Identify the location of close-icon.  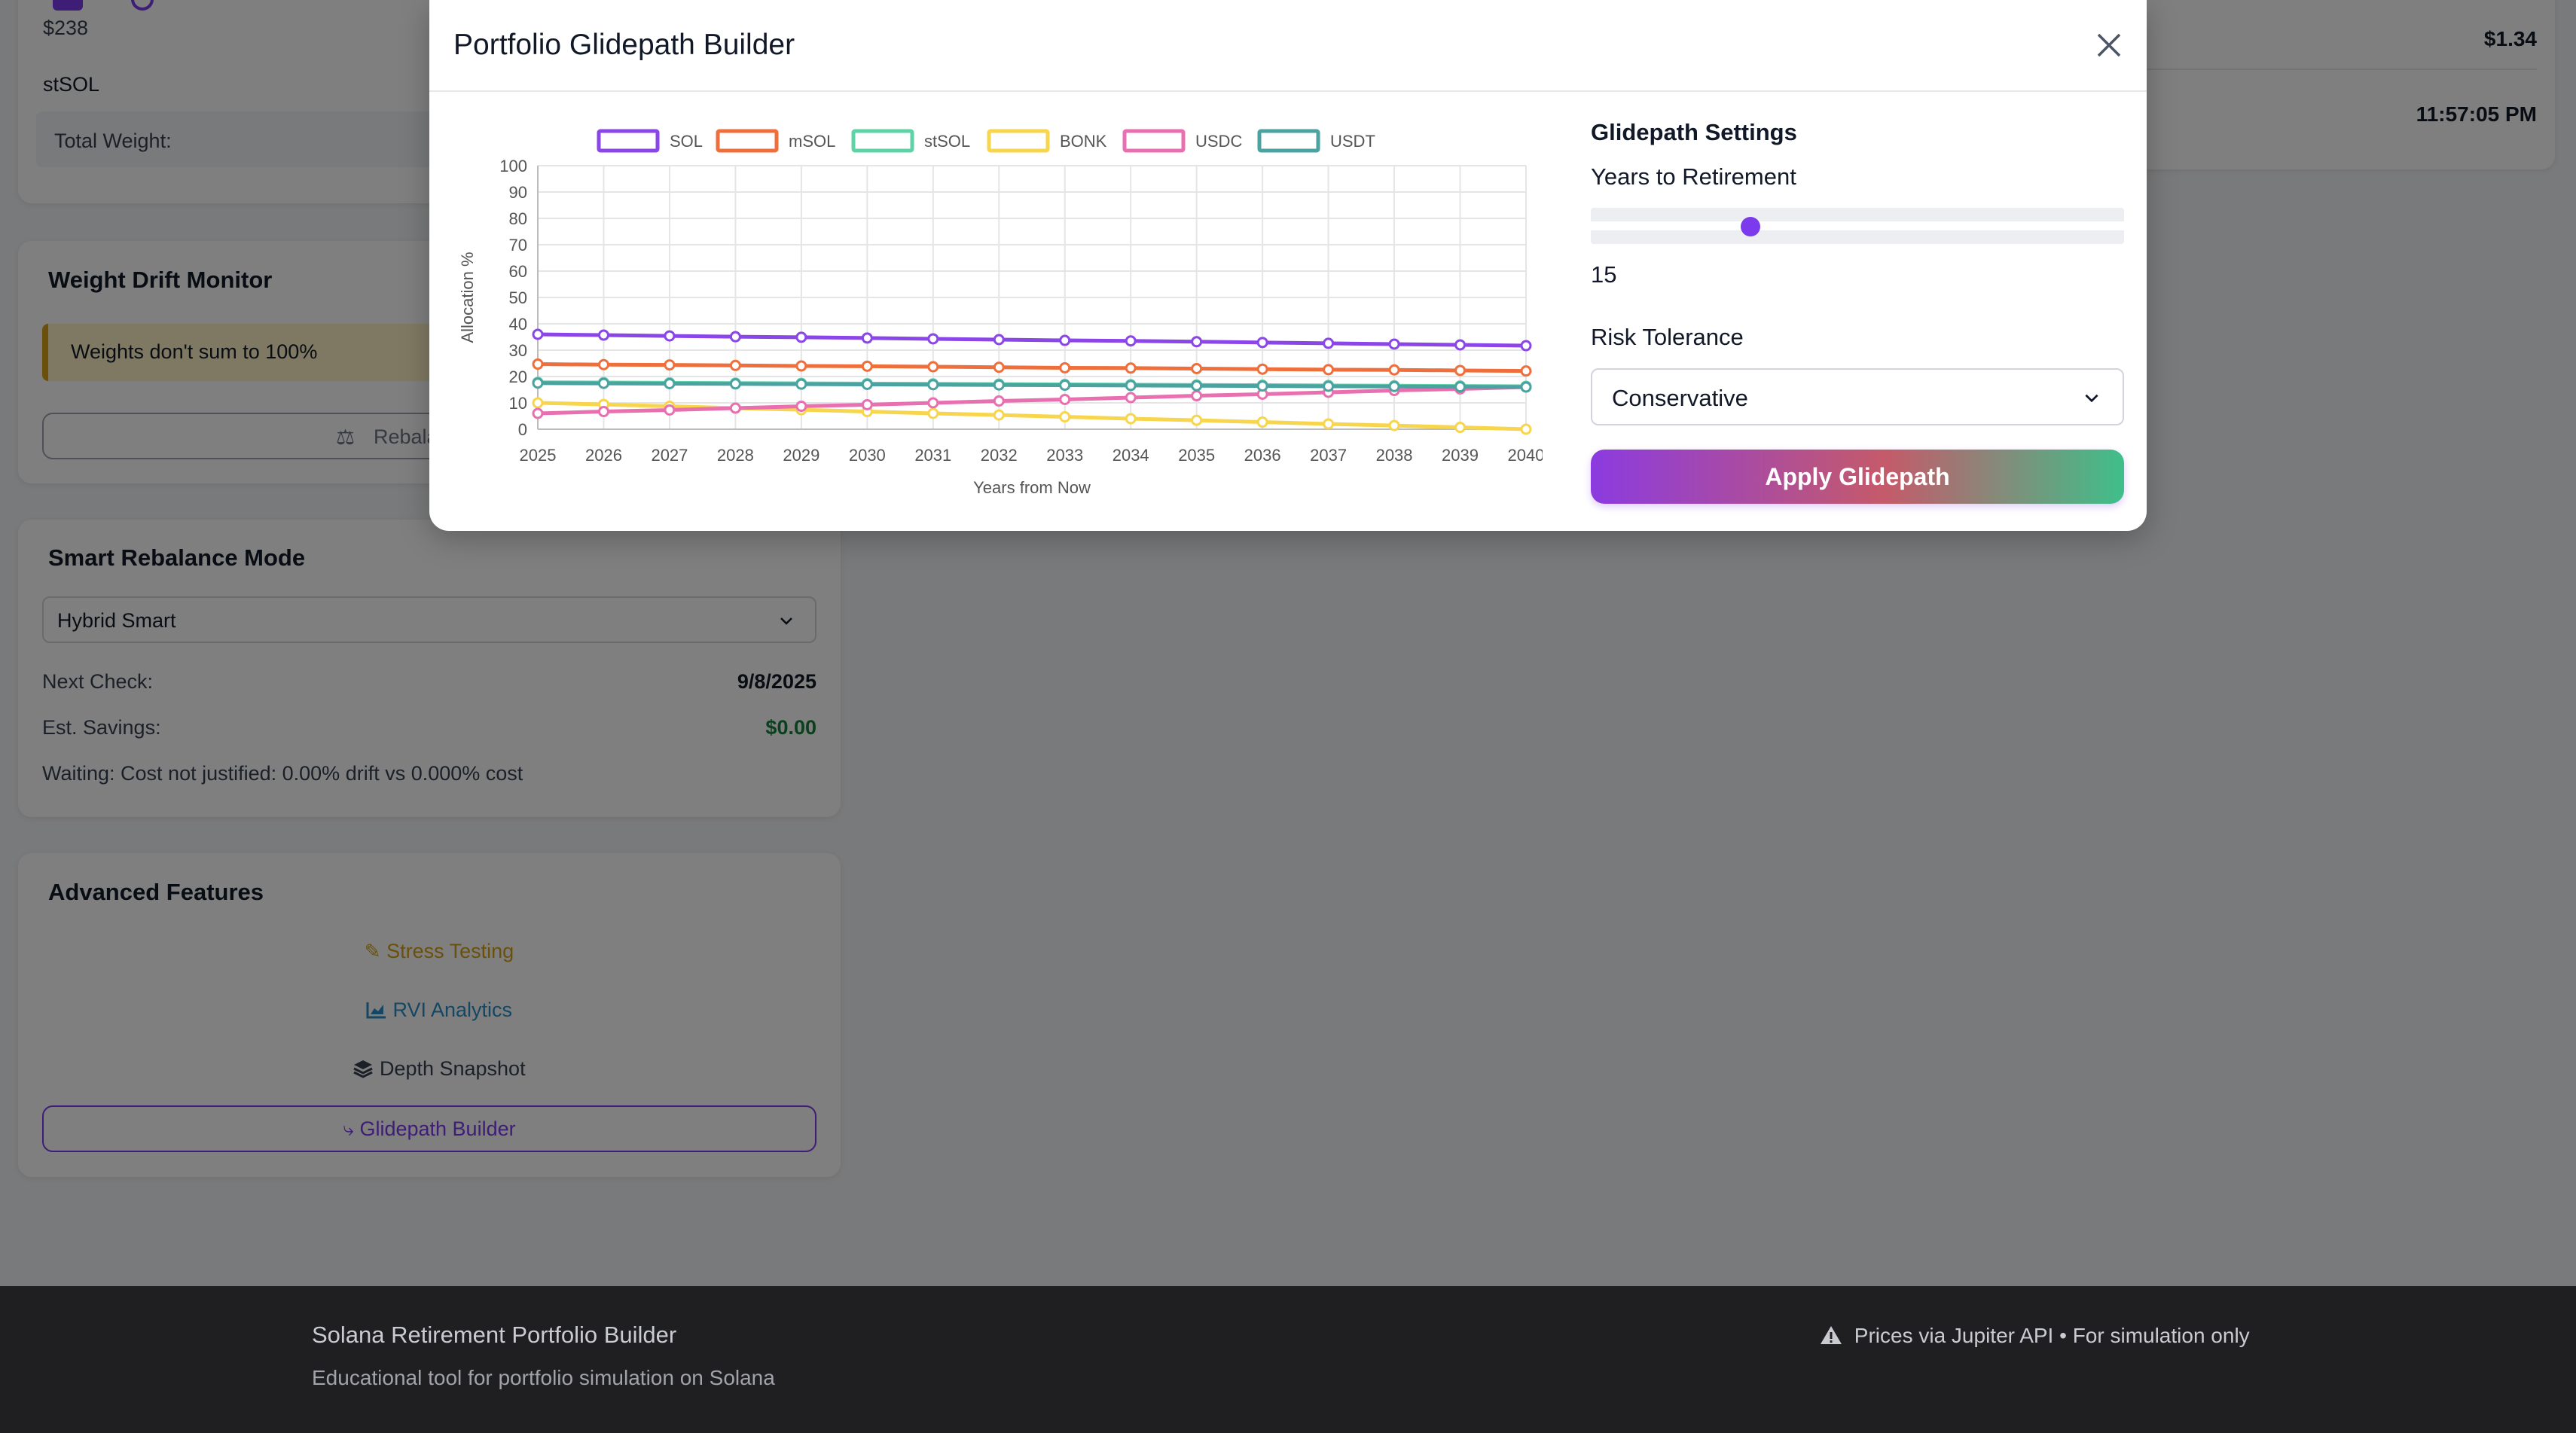
(2109, 45).